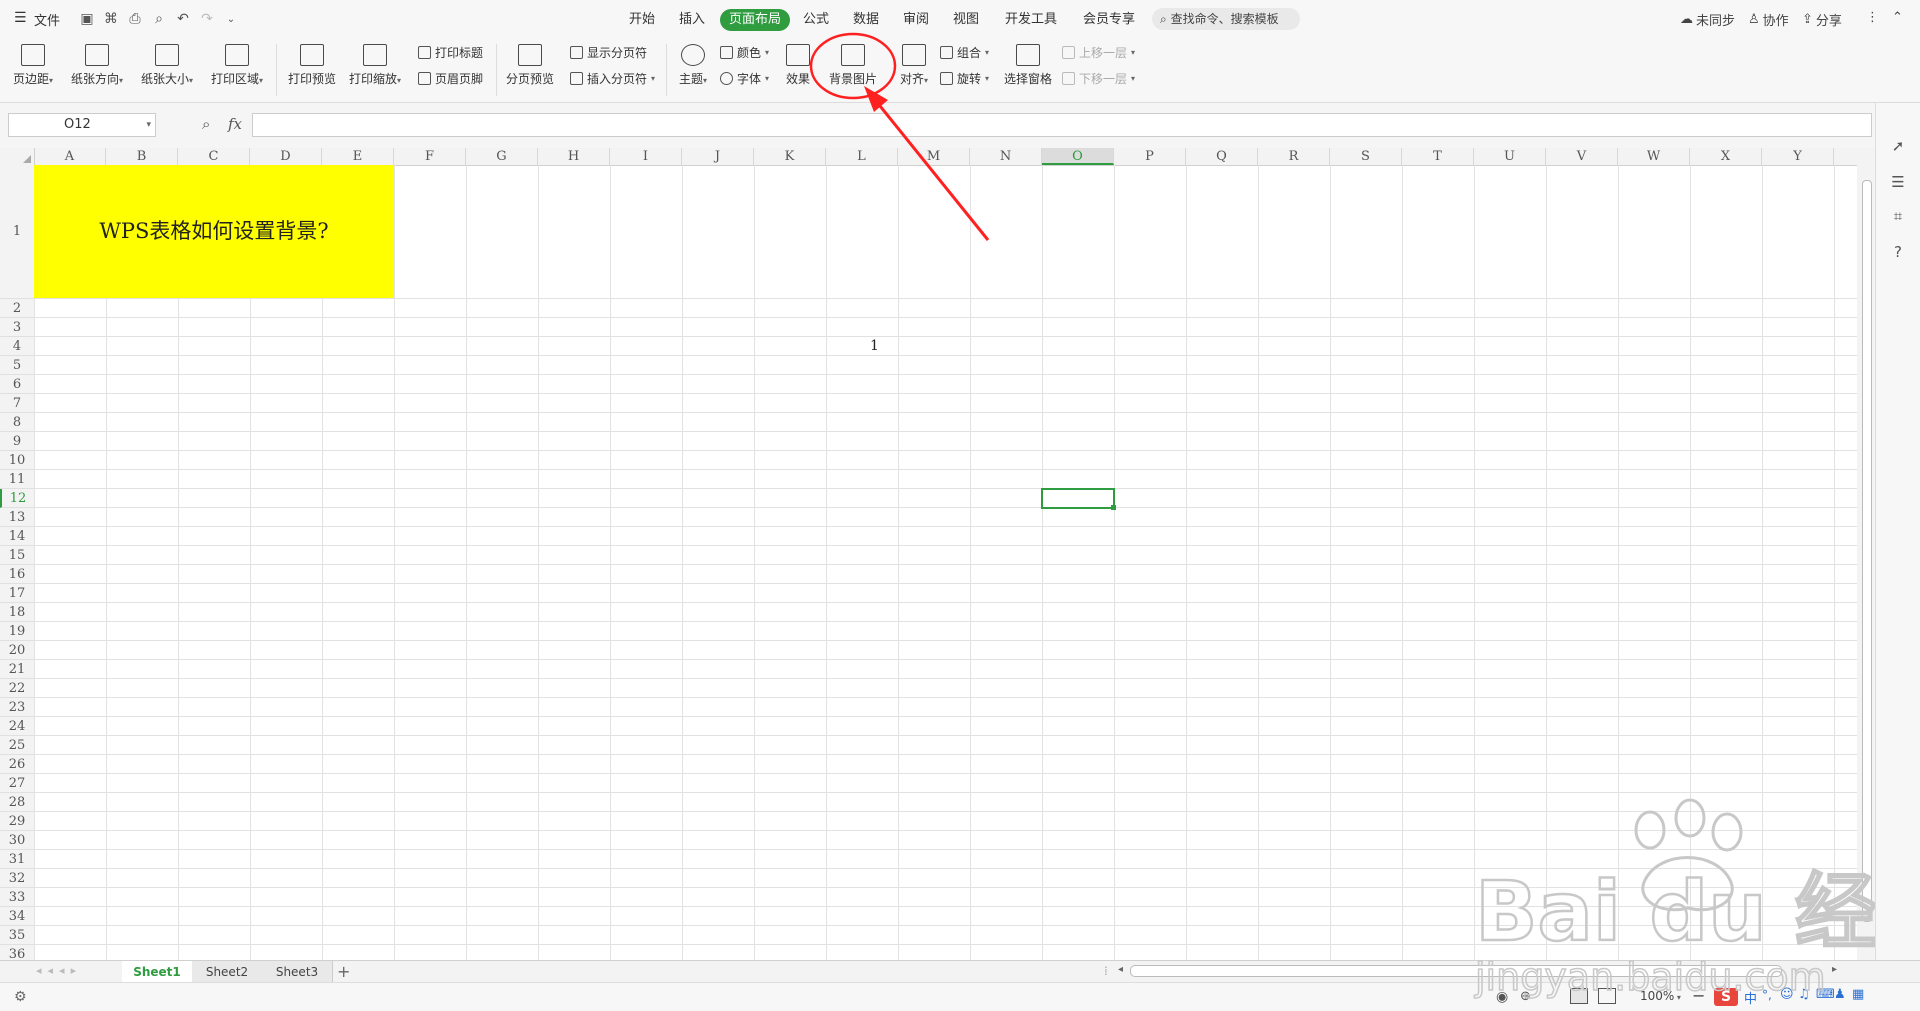 The image size is (1920, 1011). I want to click on row-header-6: 6, so click(17, 384).